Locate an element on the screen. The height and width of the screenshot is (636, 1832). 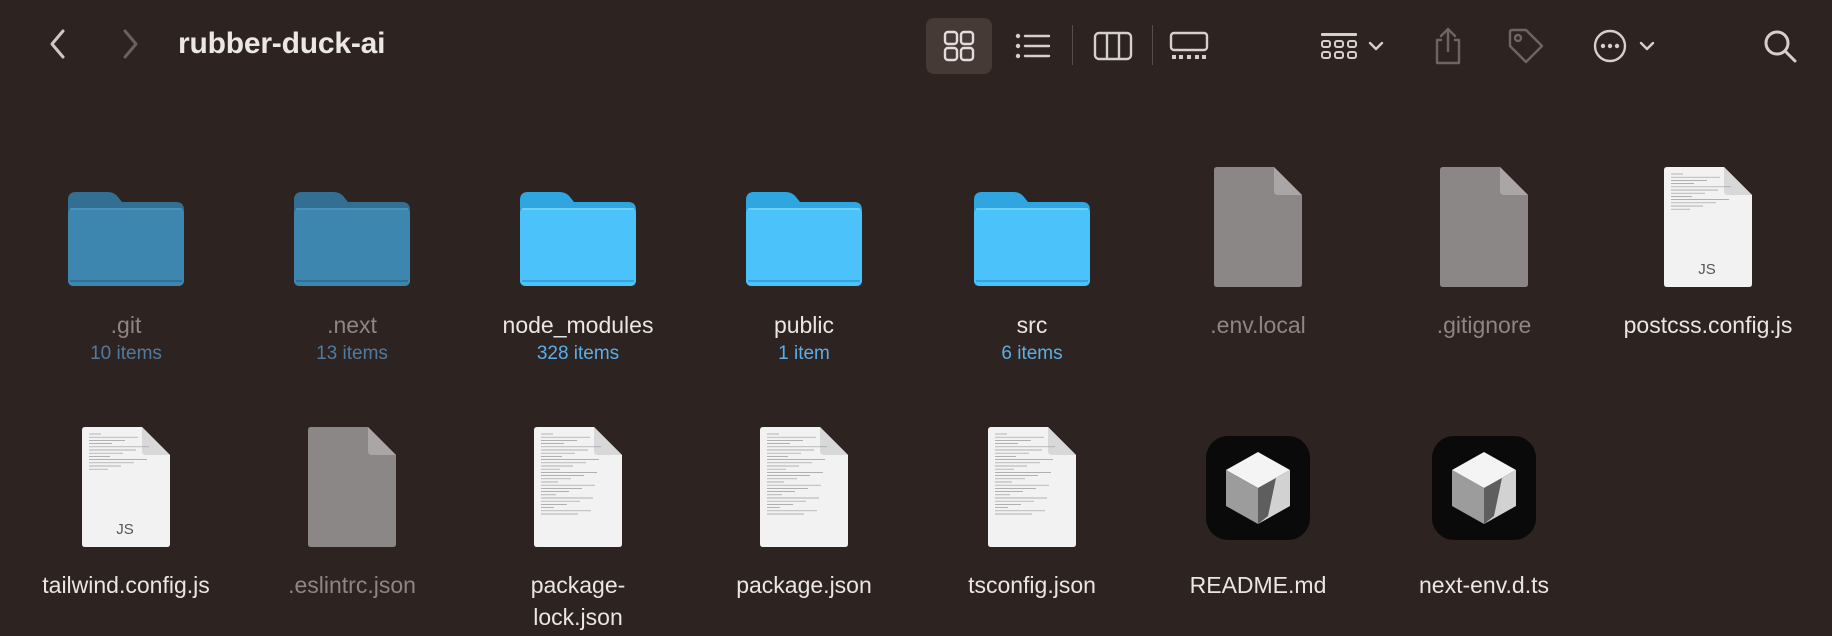
tag-icon is located at coordinates (1526, 46).